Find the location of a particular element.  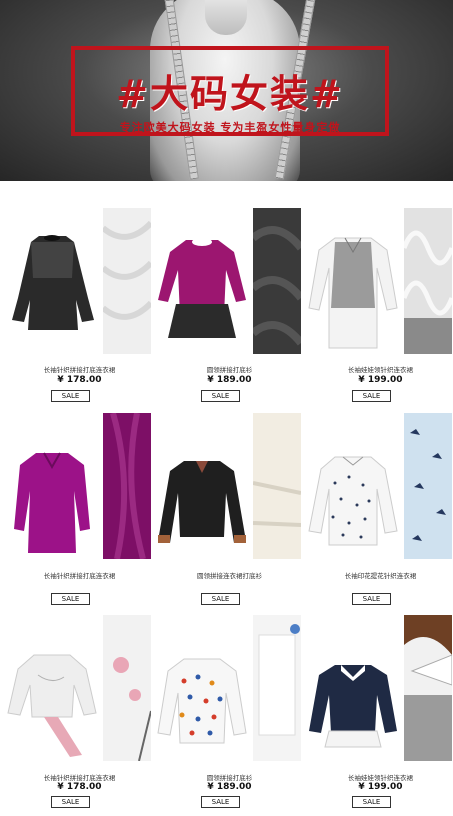

product-card: 长袖印花提花针织连衣裙 SALE is located at coordinates (379, 495).